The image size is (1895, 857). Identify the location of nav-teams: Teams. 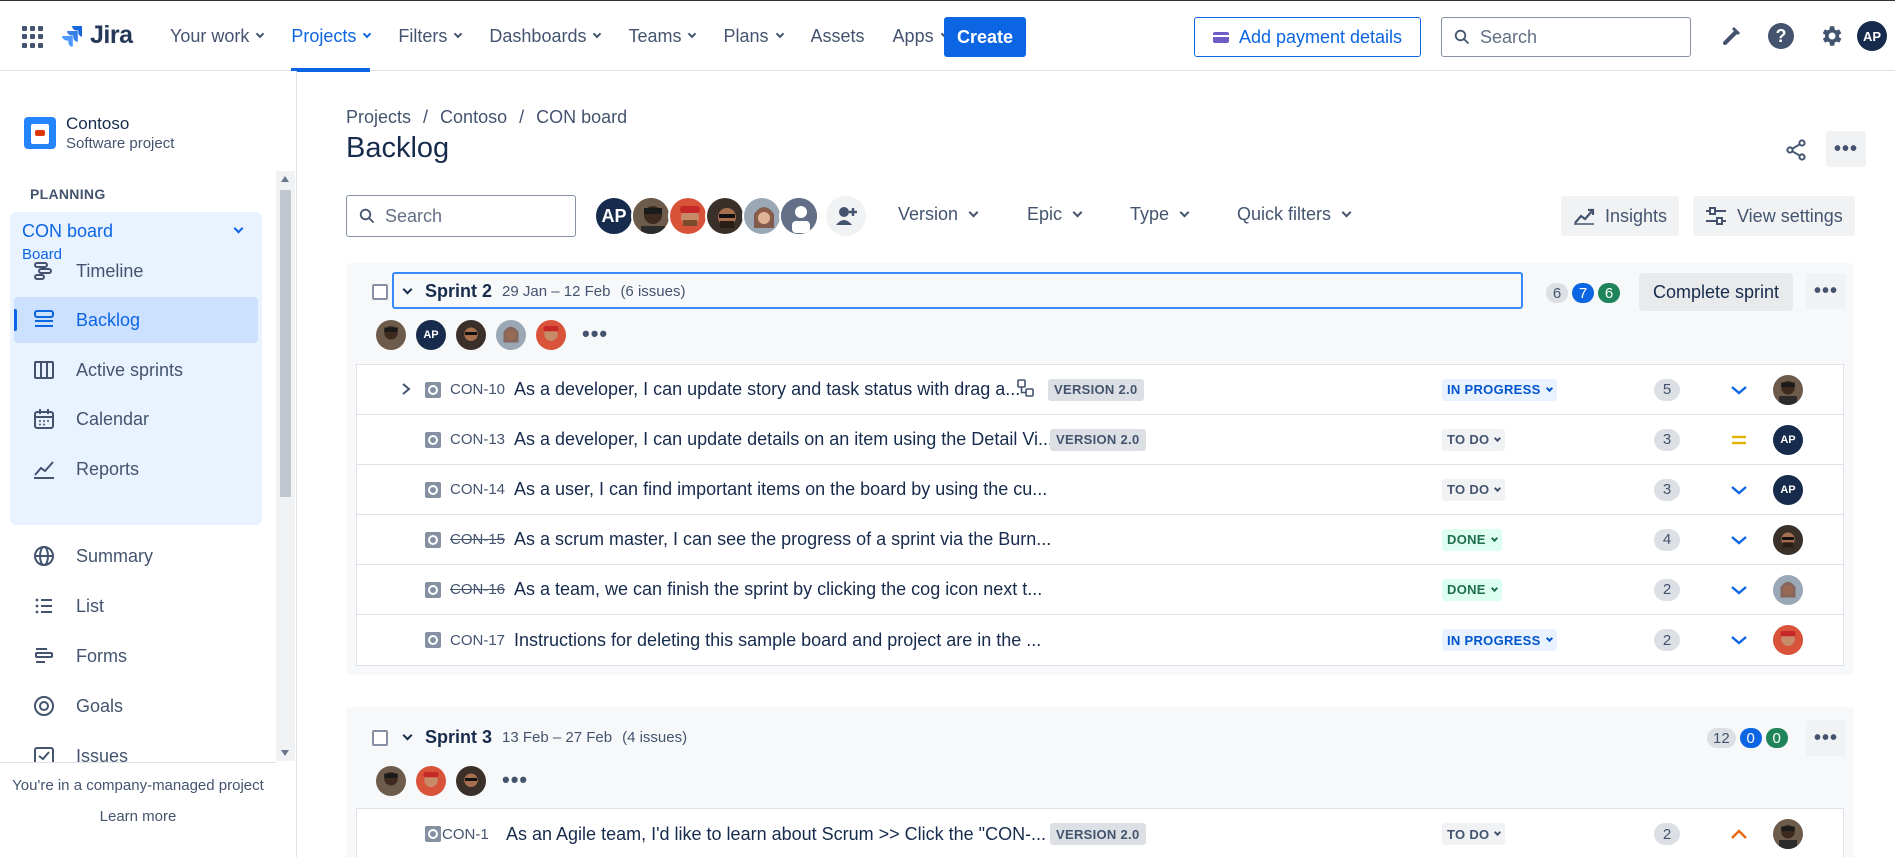
(661, 36).